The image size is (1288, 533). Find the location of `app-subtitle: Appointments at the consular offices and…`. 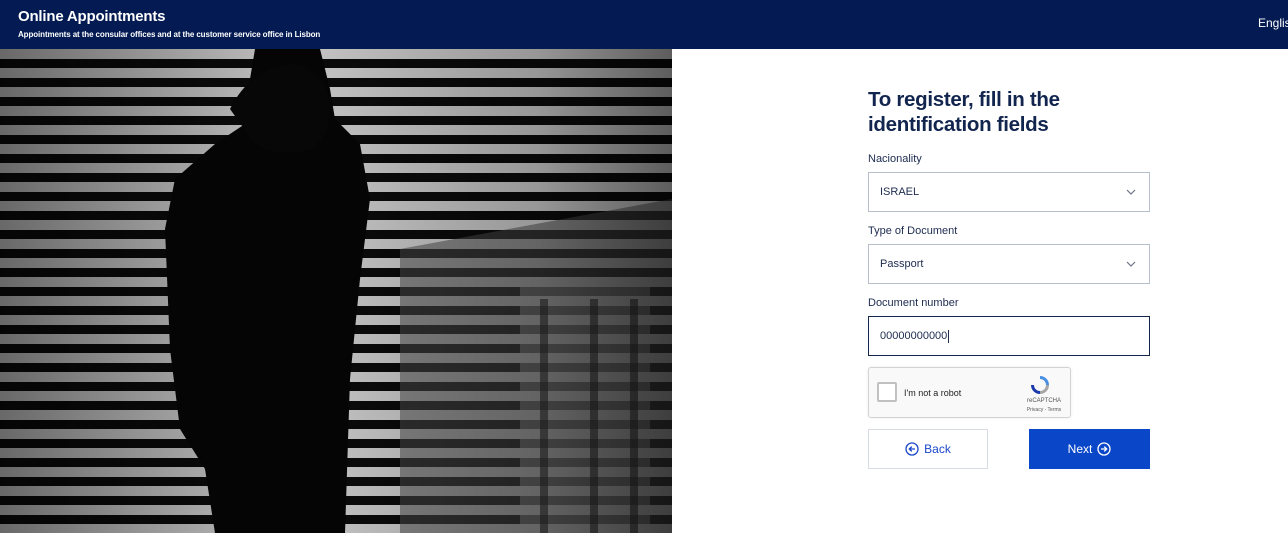

app-subtitle: Appointments at the consular offices and… is located at coordinates (169, 34).